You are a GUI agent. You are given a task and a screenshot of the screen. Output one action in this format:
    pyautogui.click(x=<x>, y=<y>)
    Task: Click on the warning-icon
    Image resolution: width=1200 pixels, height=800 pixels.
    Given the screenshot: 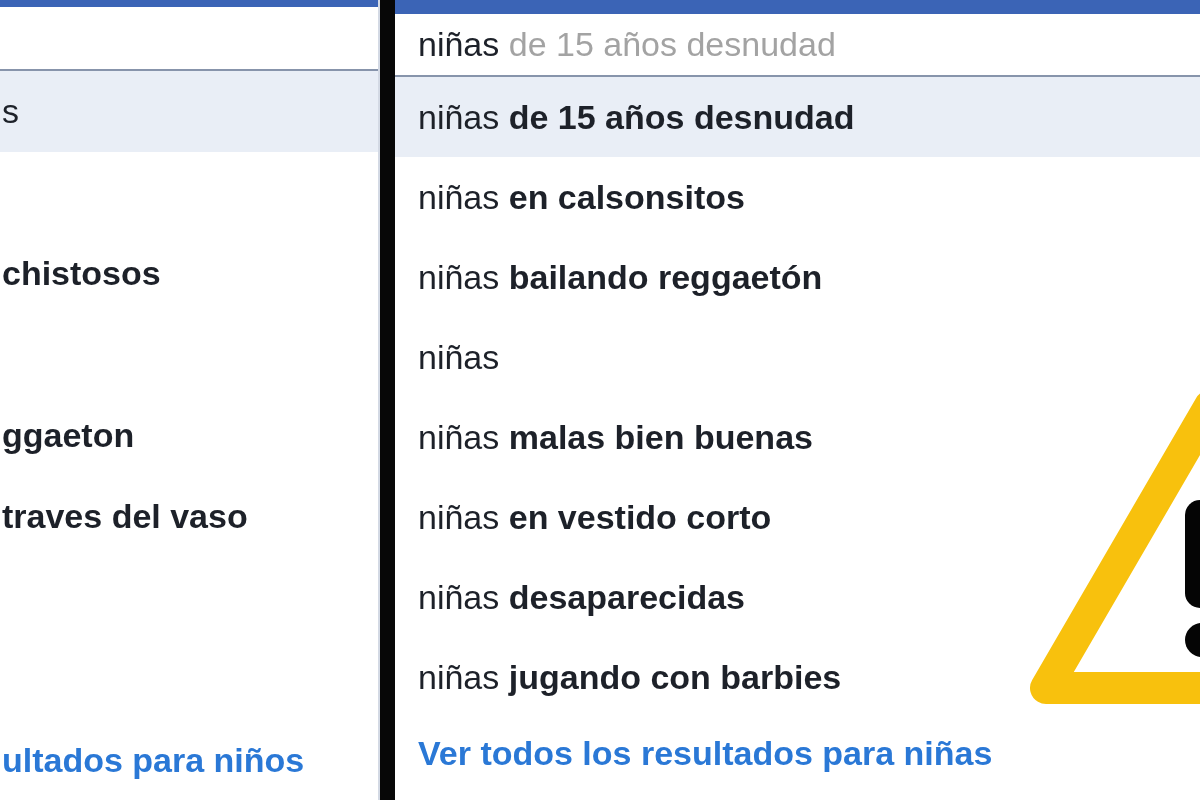 What is the action you would take?
    pyautogui.click(x=1114, y=549)
    